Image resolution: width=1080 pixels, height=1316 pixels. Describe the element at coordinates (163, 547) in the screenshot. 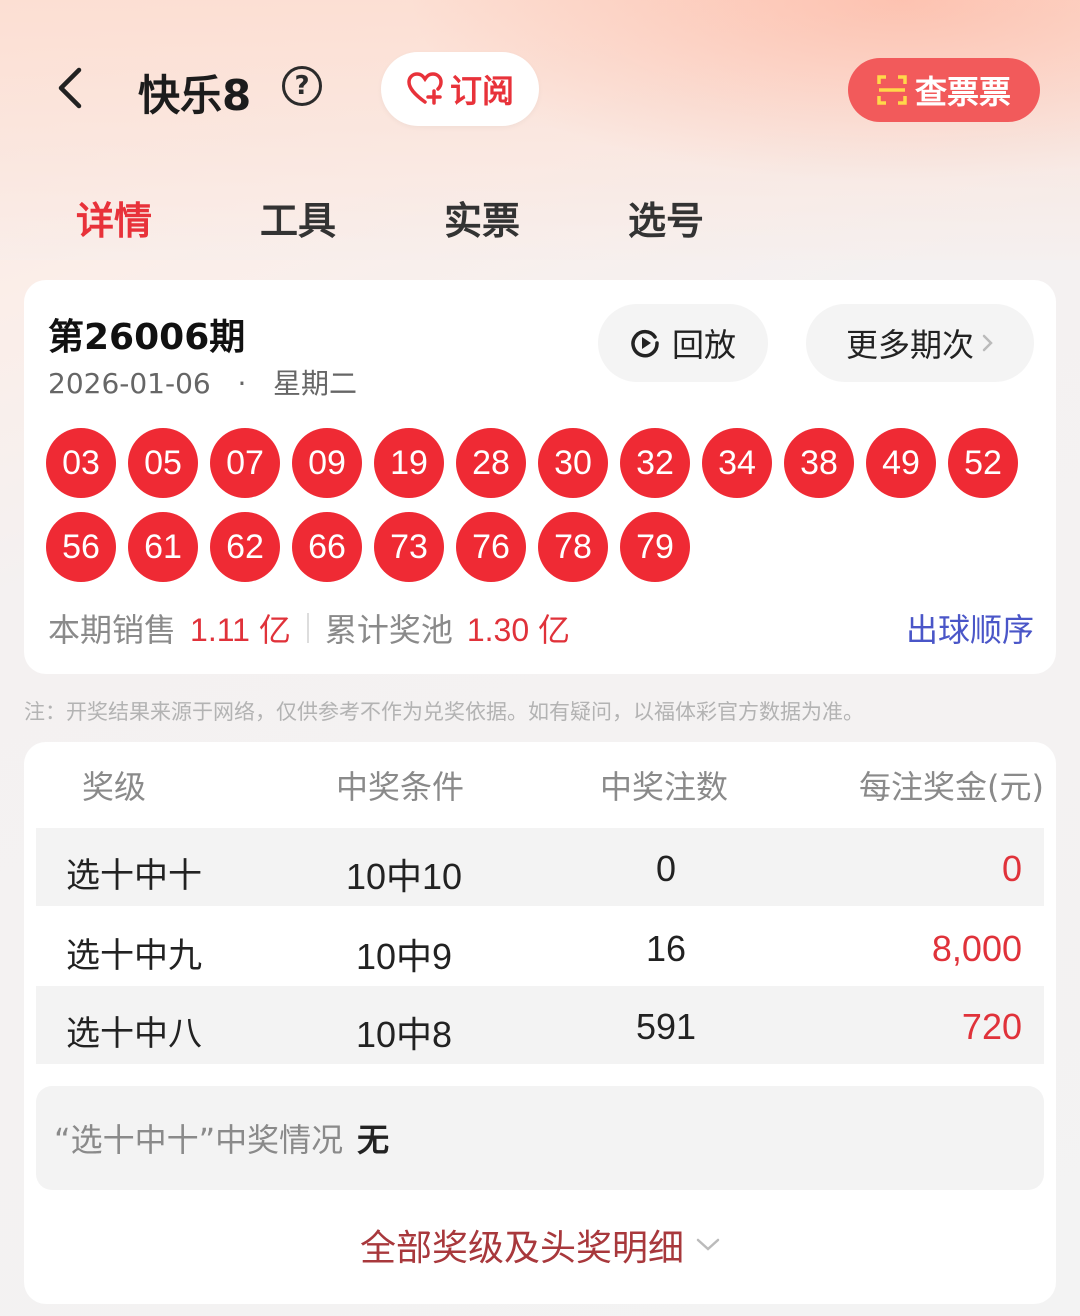

I see `number-ball: 61` at that location.